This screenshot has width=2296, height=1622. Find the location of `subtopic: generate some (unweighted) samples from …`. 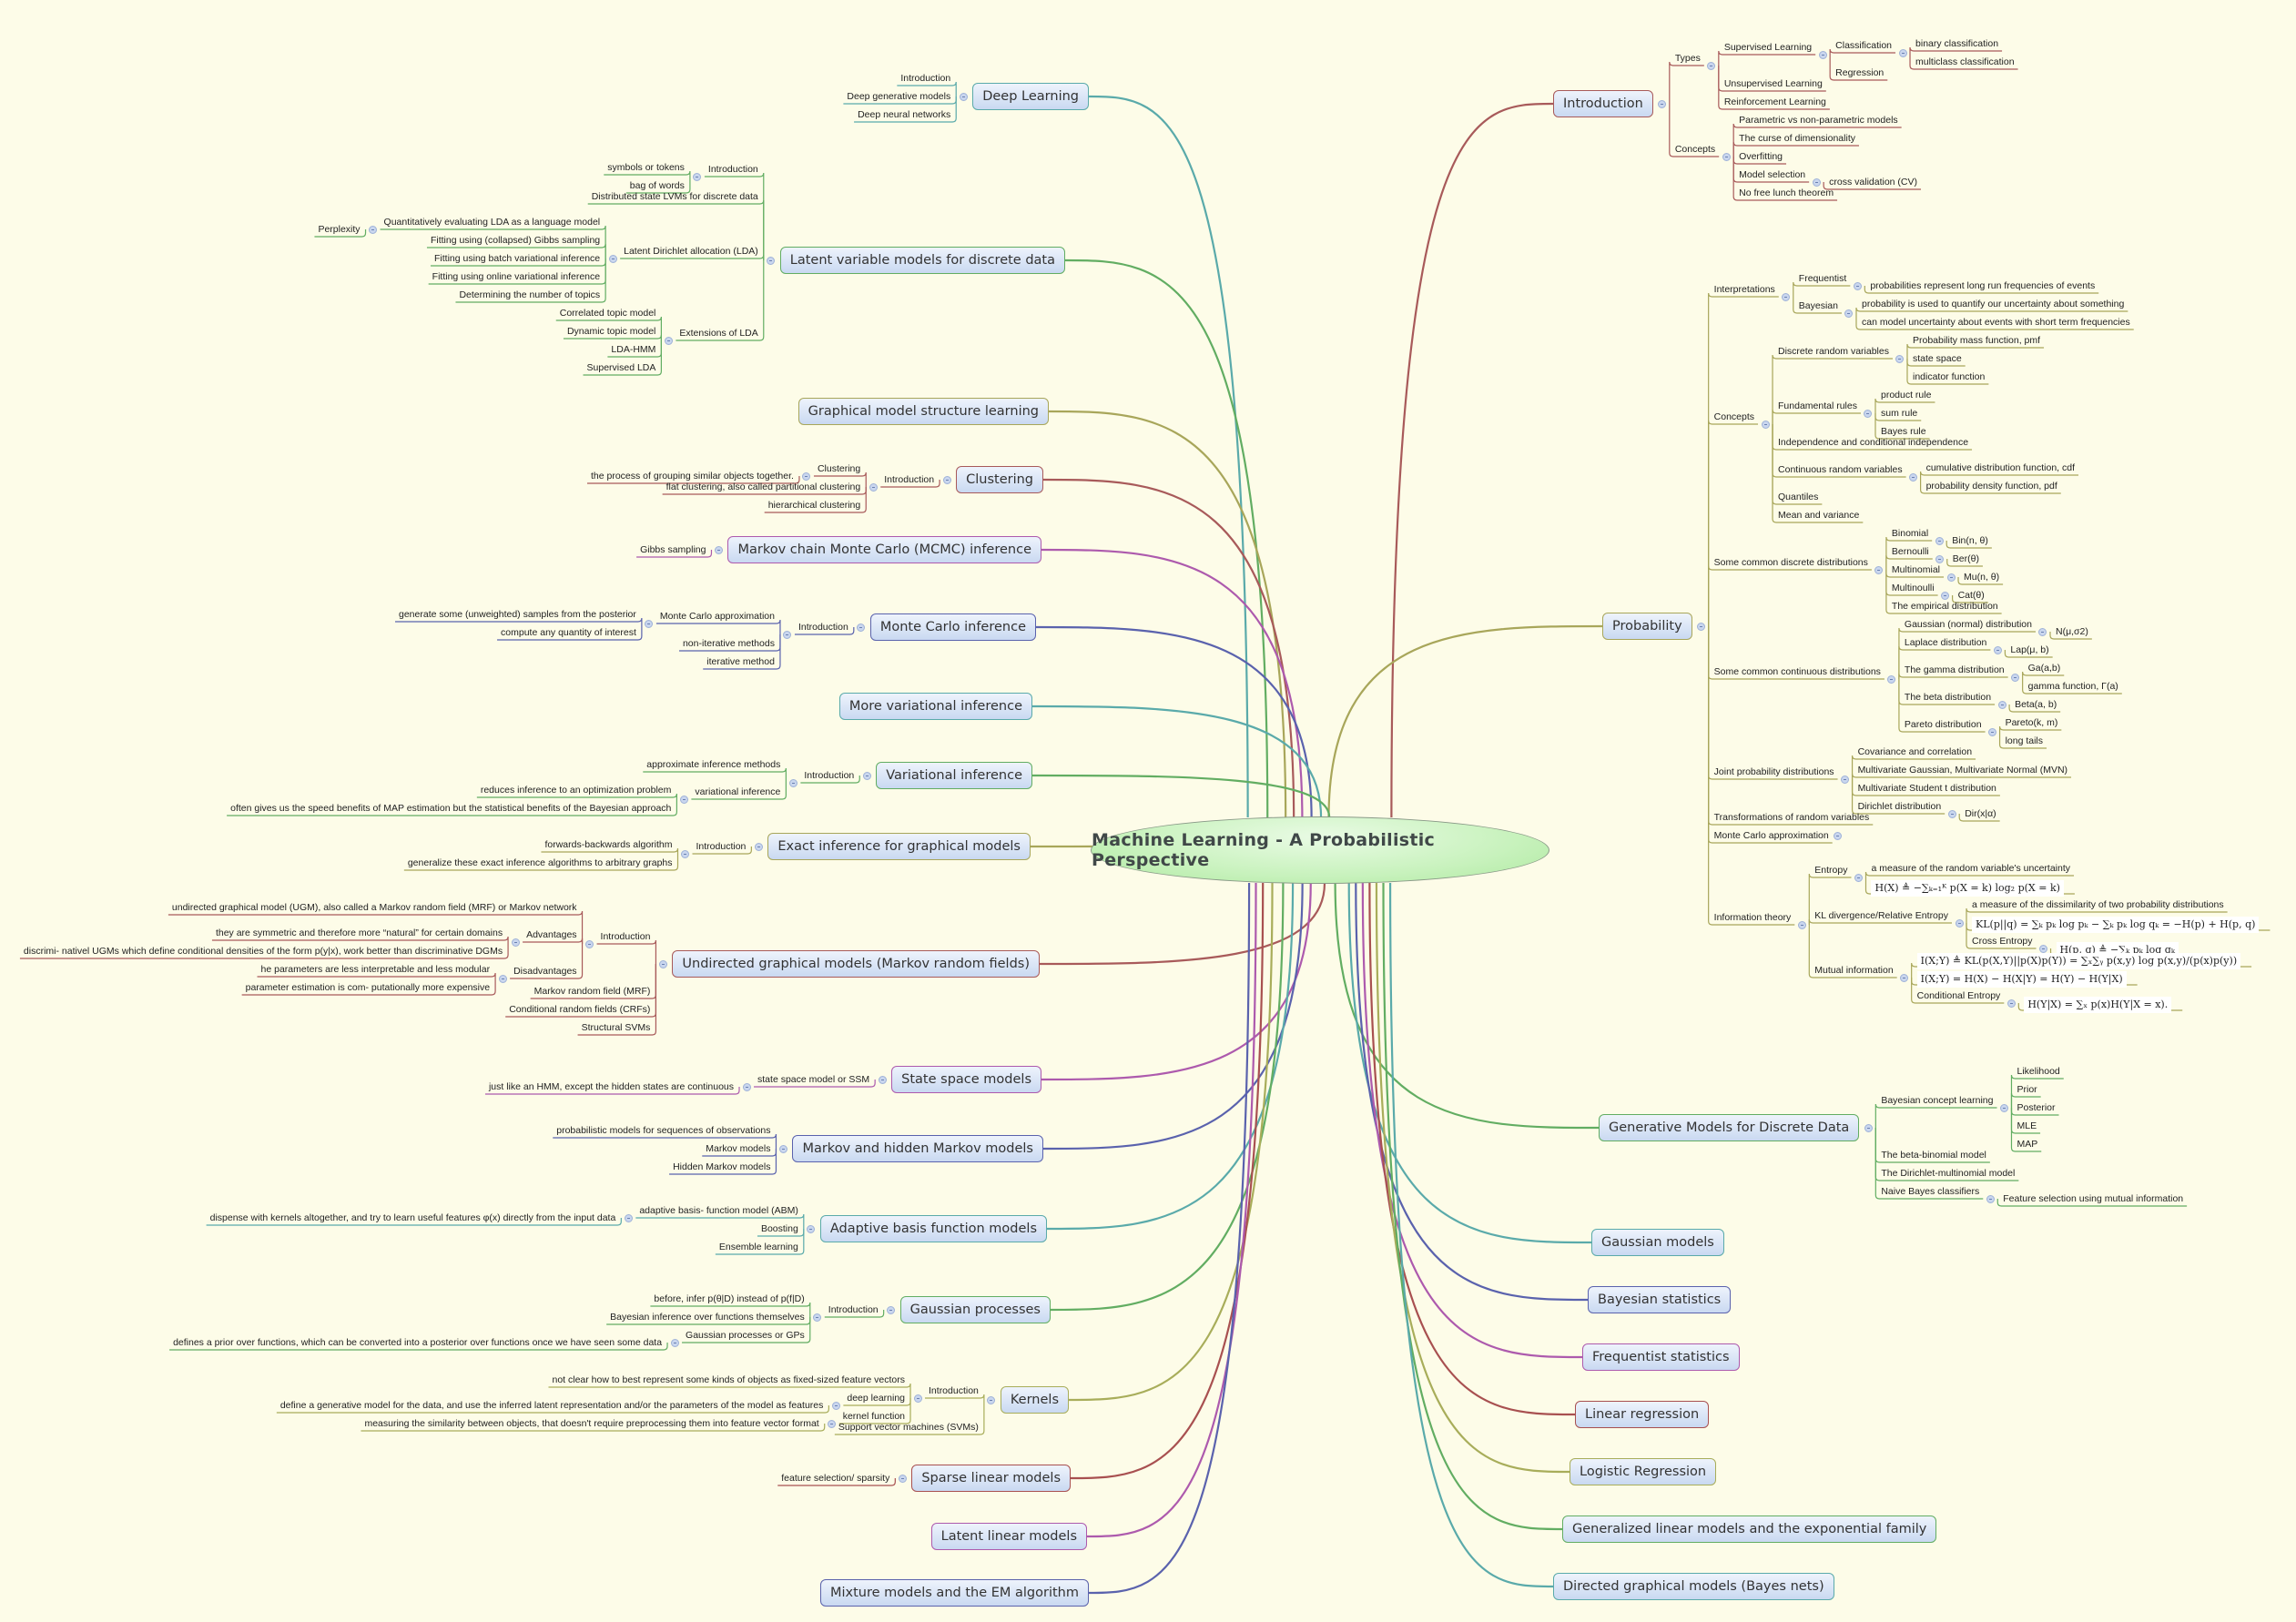

subtopic: generate some (unweighted) samples from … is located at coordinates (517, 614).